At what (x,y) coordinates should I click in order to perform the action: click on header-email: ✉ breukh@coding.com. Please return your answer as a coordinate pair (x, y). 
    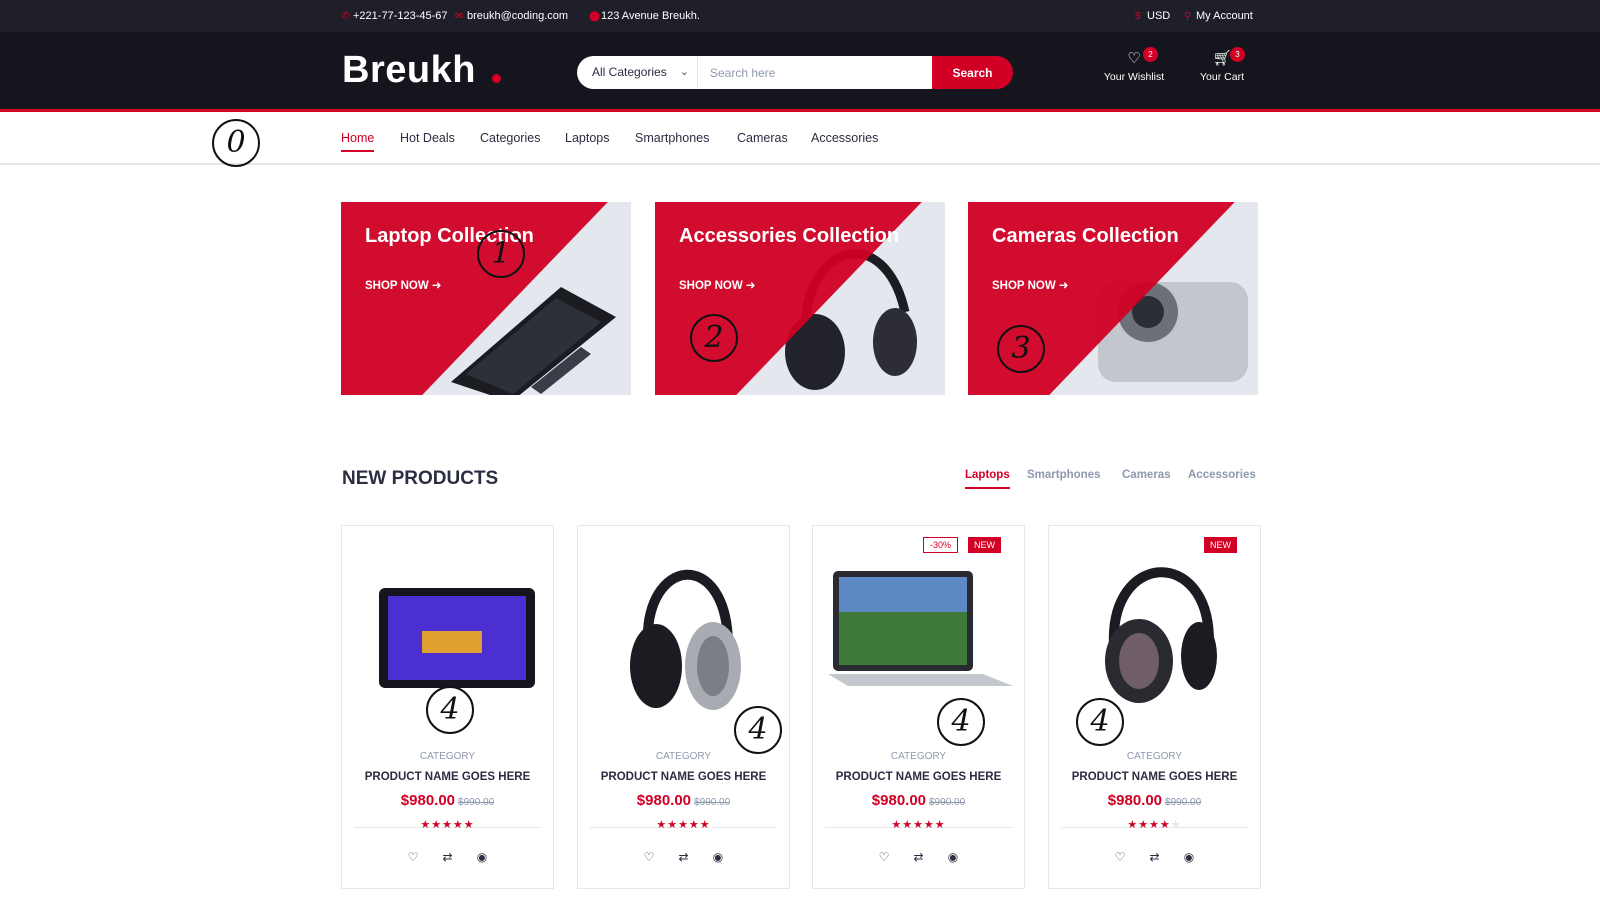
    Looking at the image, I should click on (511, 16).